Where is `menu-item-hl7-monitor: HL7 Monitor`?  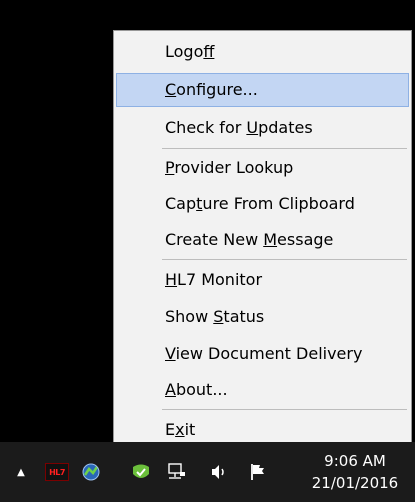
menu-item-hl7-monitor: HL7 Monitor is located at coordinates (262, 280).